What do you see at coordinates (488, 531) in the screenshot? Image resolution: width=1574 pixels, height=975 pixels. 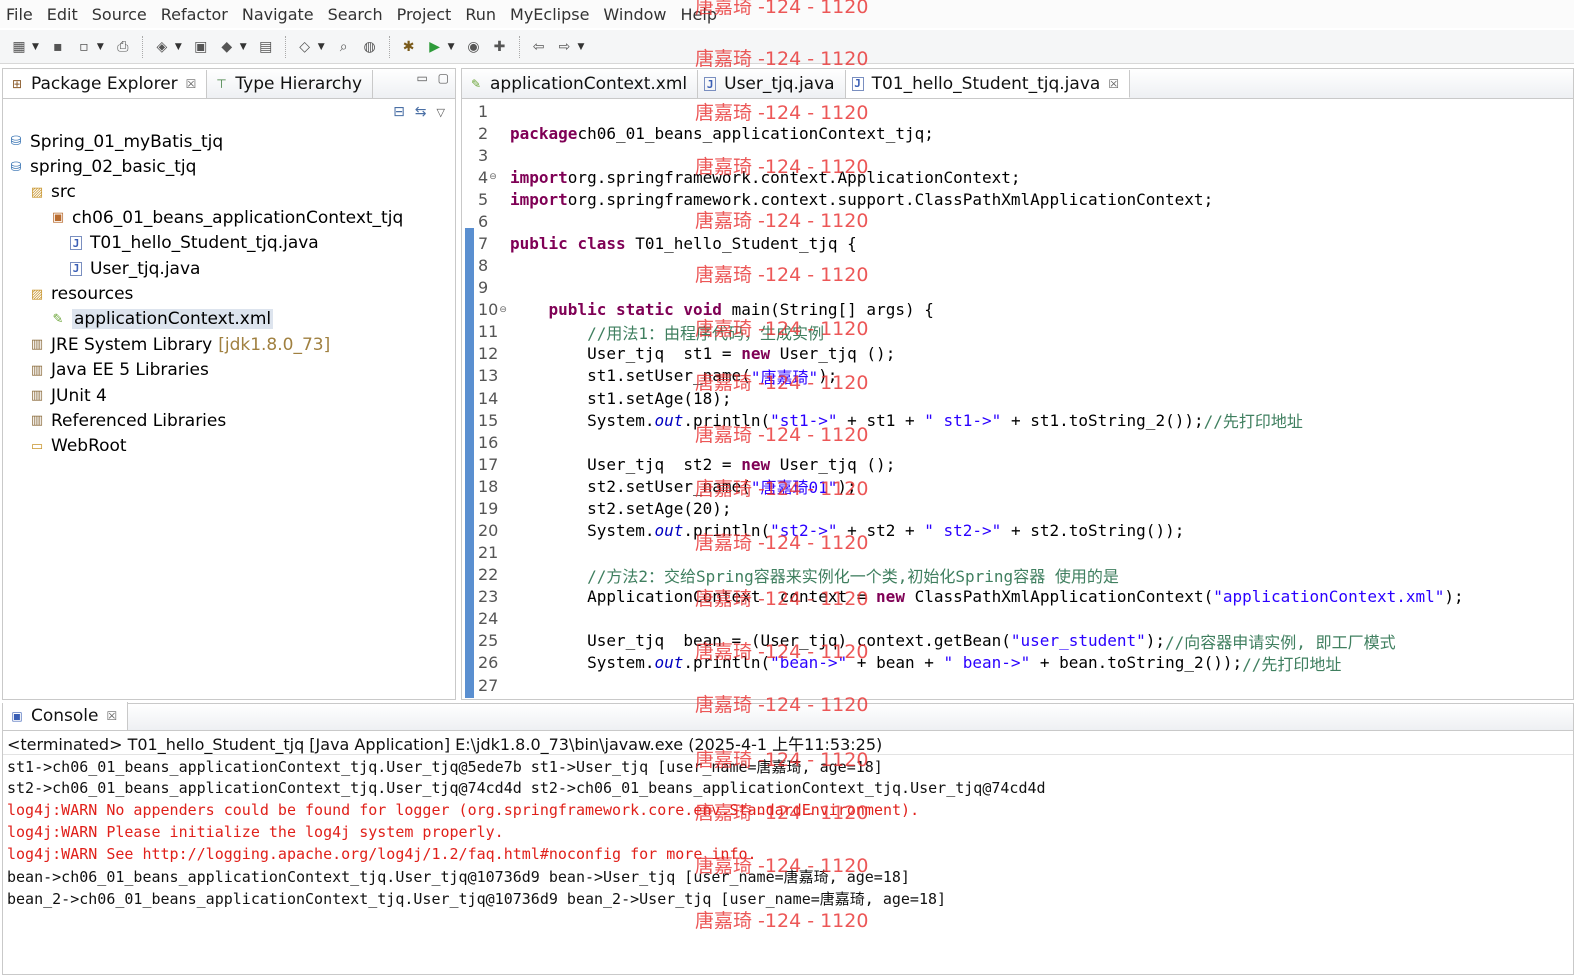 I see `line-number-text: 20` at bounding box center [488, 531].